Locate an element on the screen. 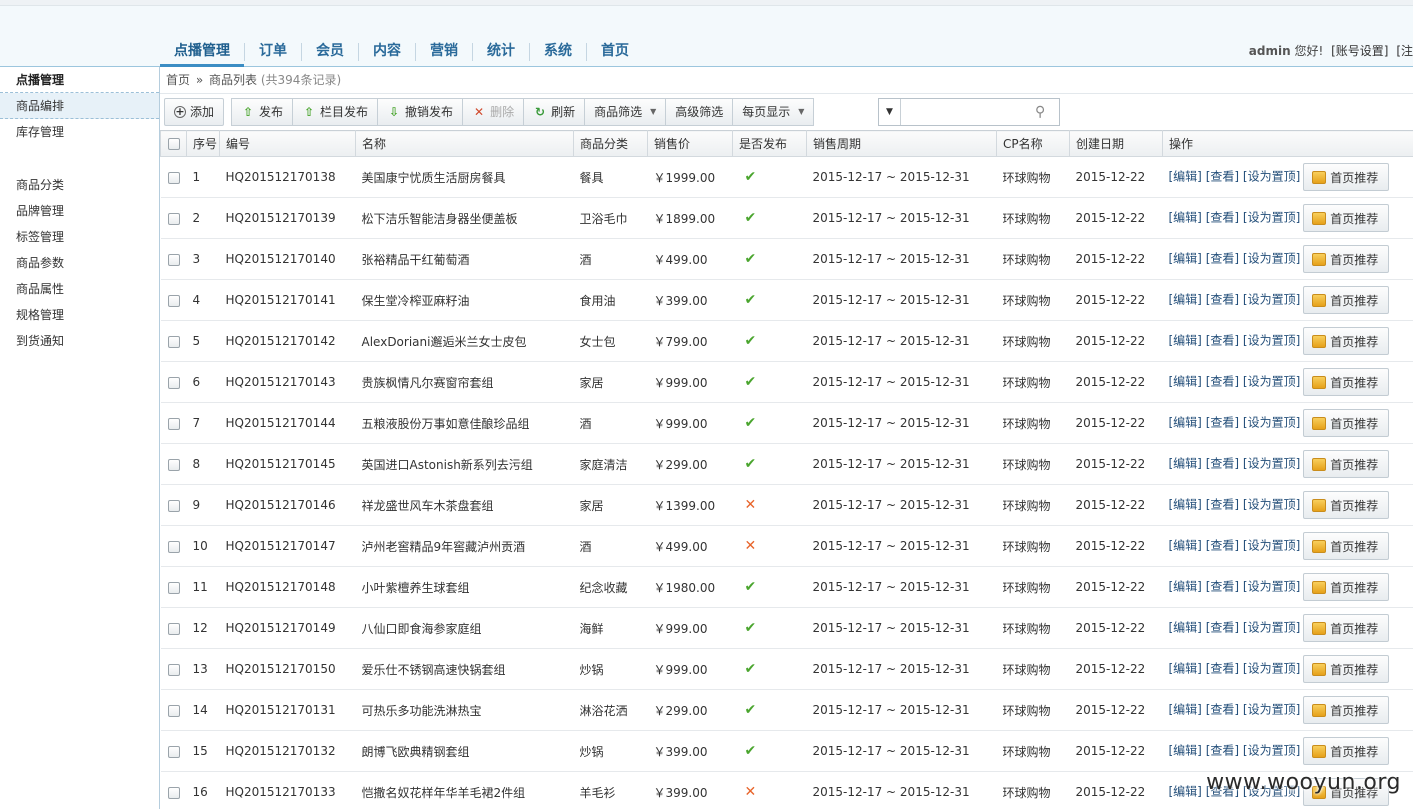 Image resolution: width=1413 pixels, height=809 pixels. unpublish-button: ⇩ 撤销发布 is located at coordinates (420, 111).